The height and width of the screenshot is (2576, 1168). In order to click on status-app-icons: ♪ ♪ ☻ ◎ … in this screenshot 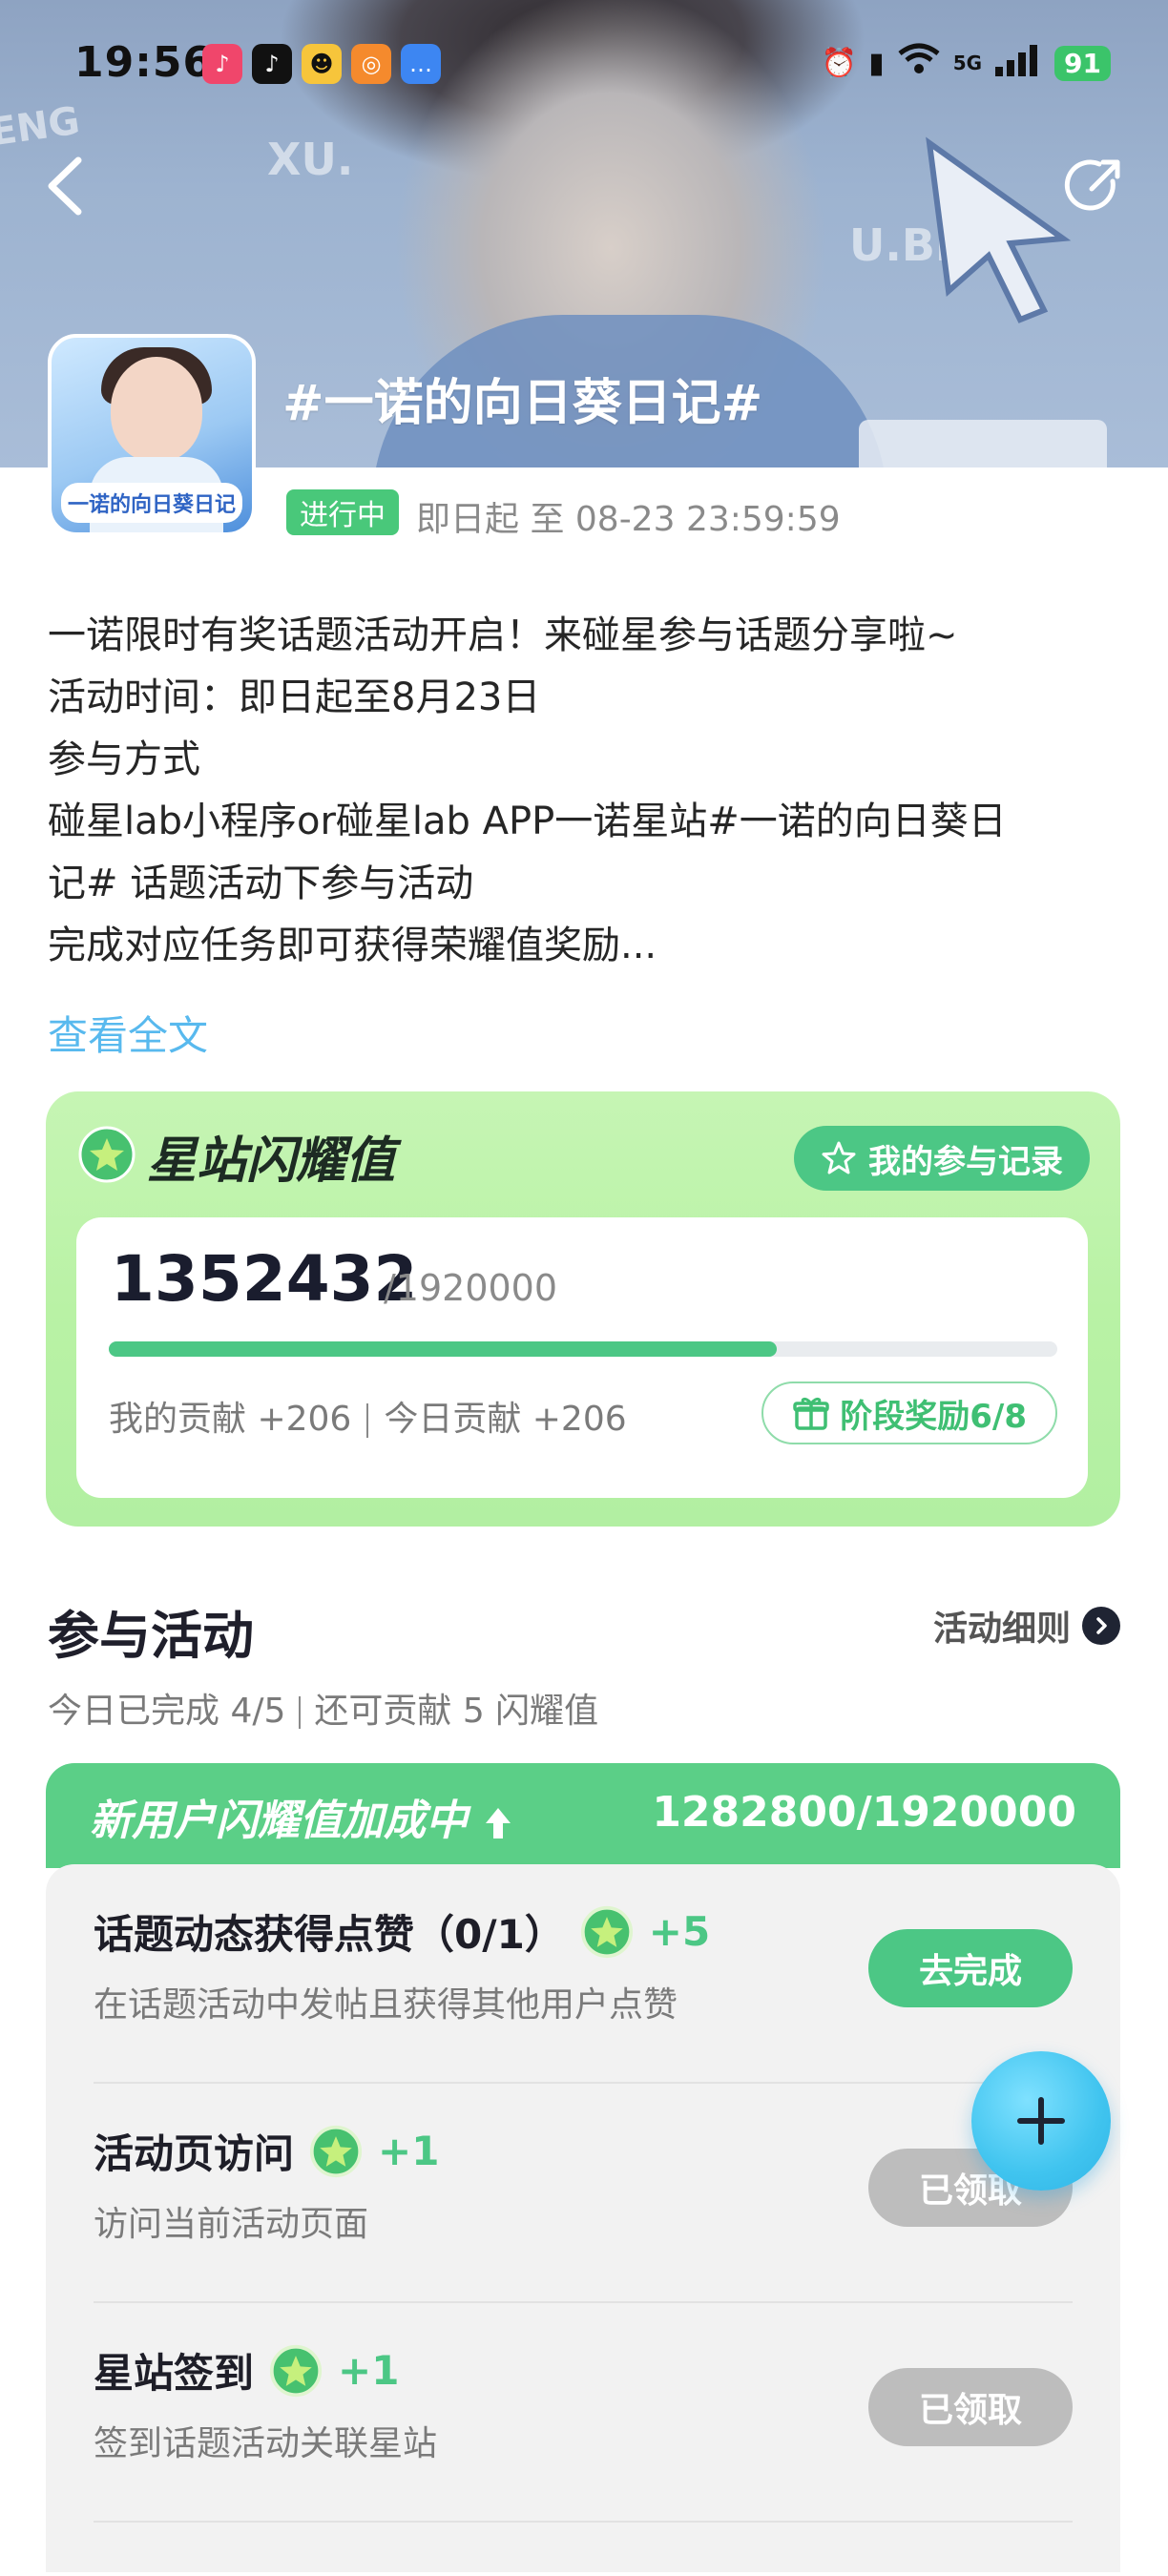, I will do `click(321, 64)`.